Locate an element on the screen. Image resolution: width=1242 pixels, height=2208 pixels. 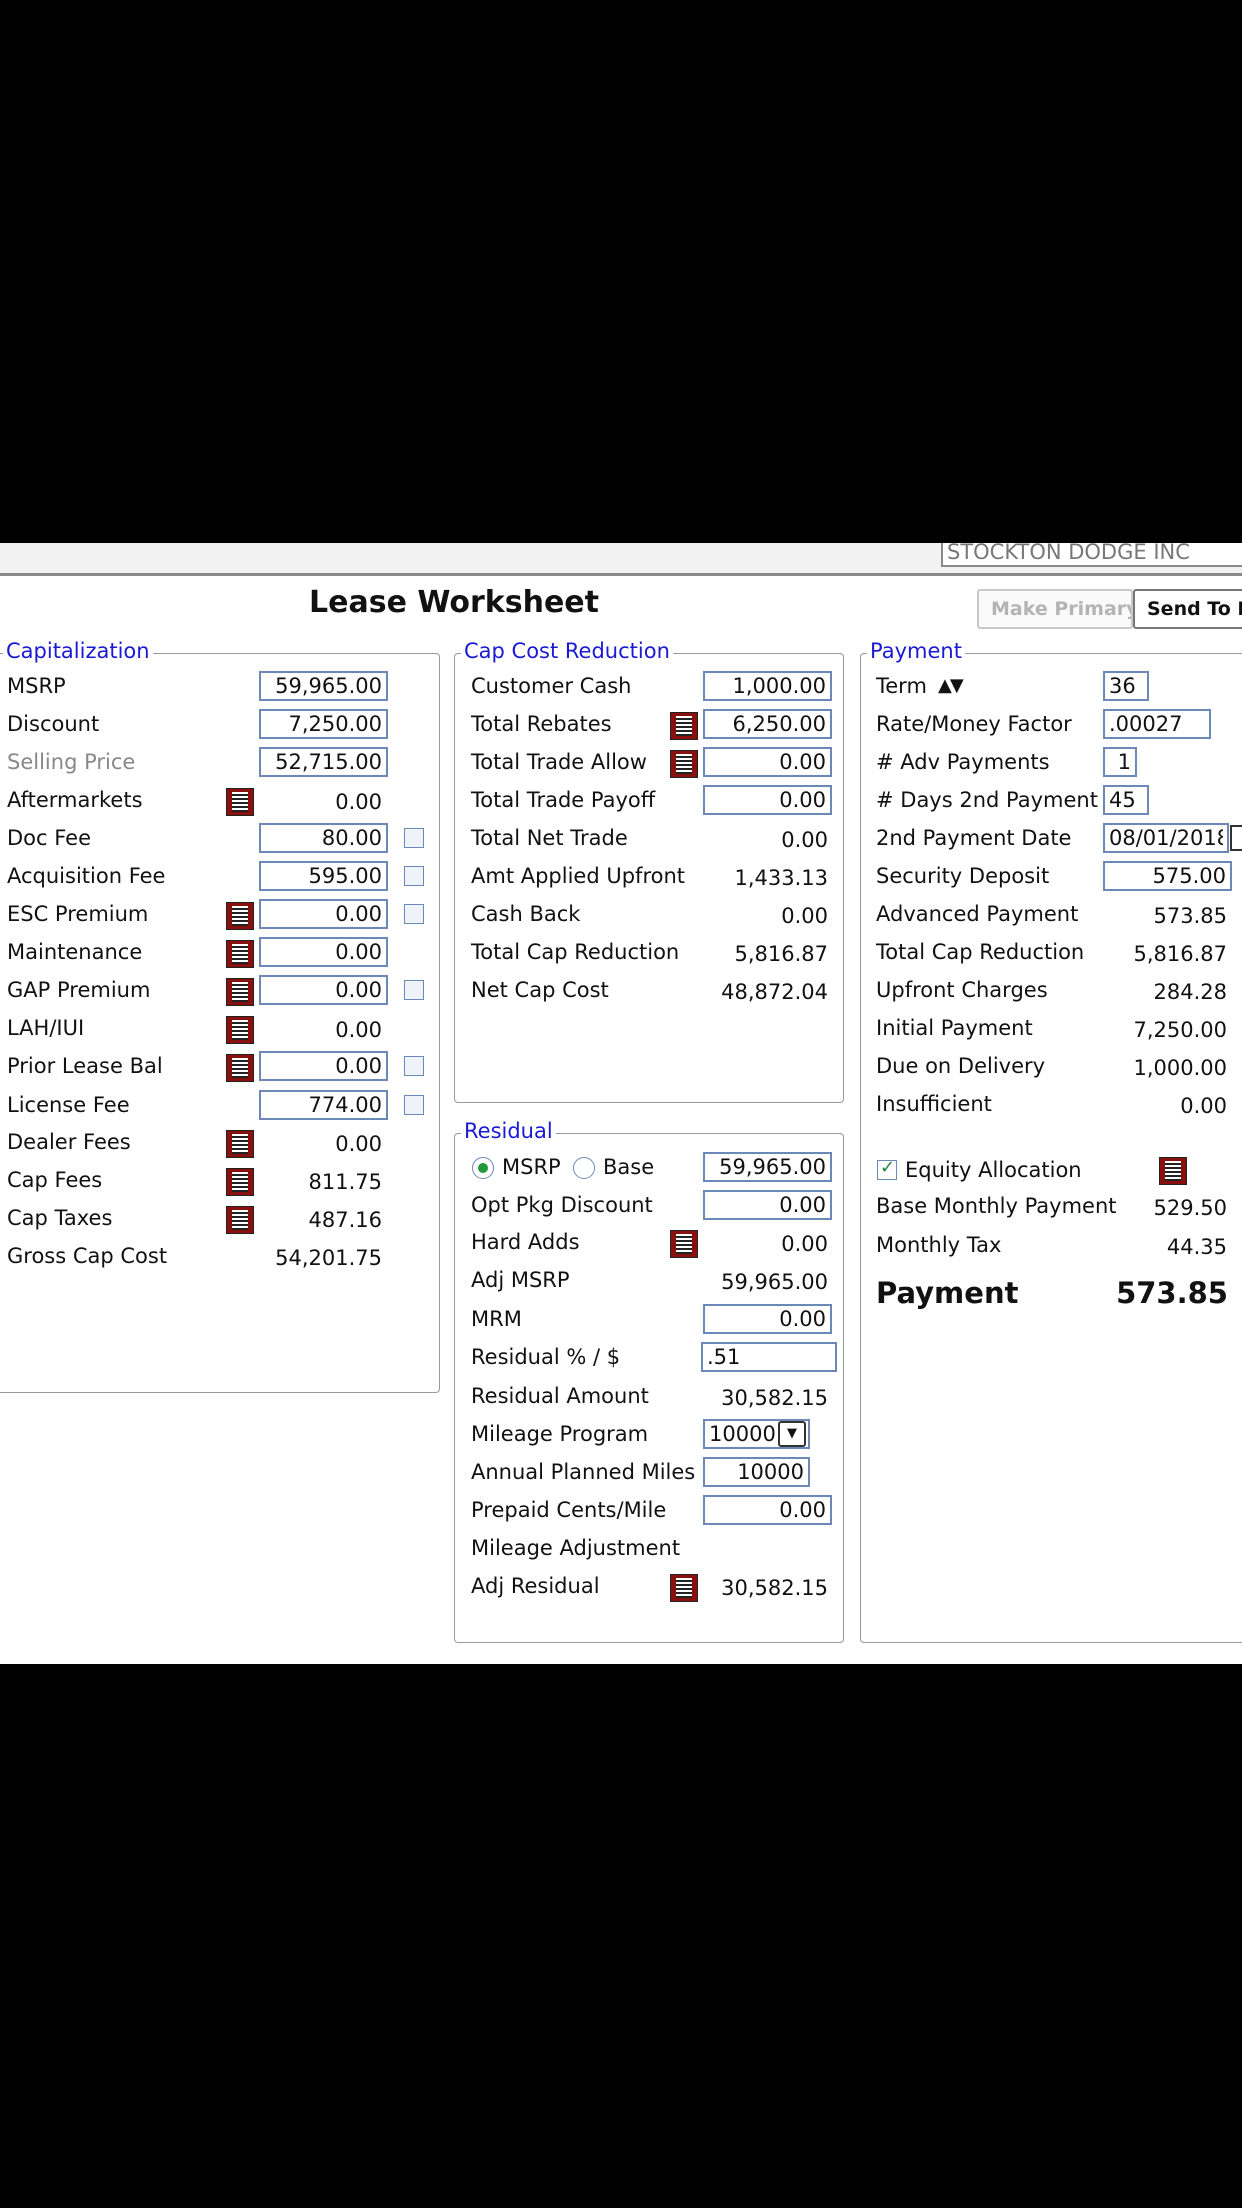
payment-total-cap-reduction-value: 5,816.87 is located at coordinates (1180, 954).